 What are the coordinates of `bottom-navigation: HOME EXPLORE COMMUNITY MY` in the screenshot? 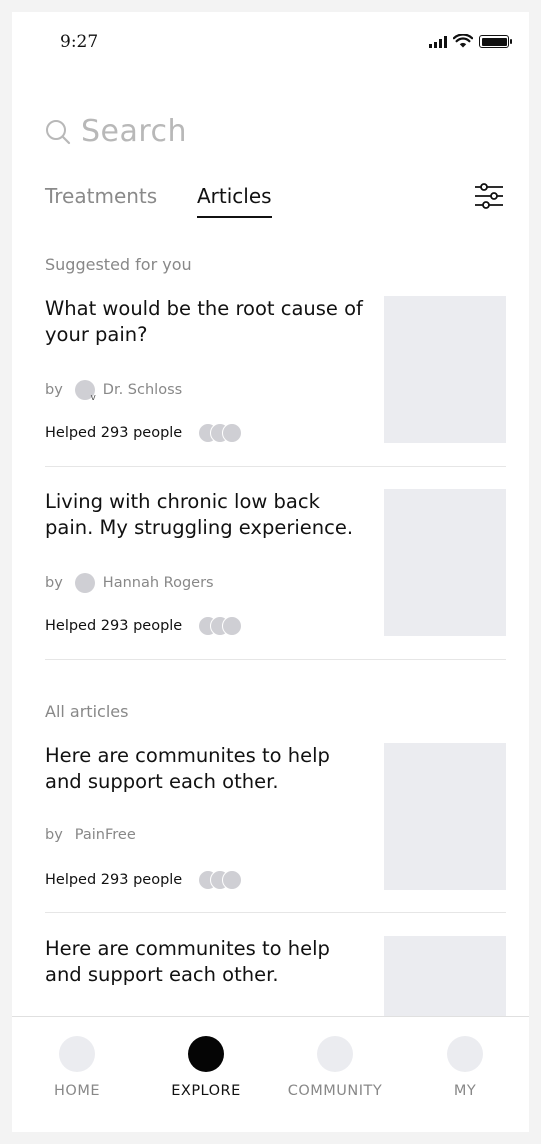 It's located at (270, 1074).